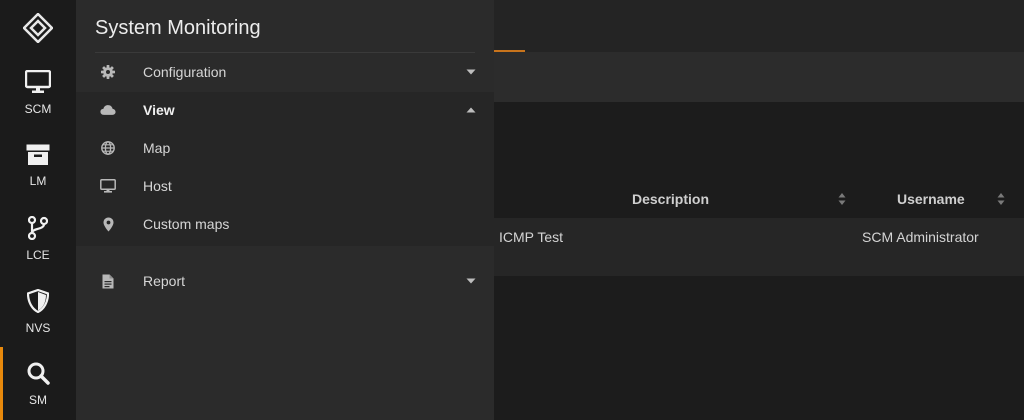 The image size is (1024, 420). What do you see at coordinates (38, 327) in the screenshot?
I see `rail-item-label: NVS` at bounding box center [38, 327].